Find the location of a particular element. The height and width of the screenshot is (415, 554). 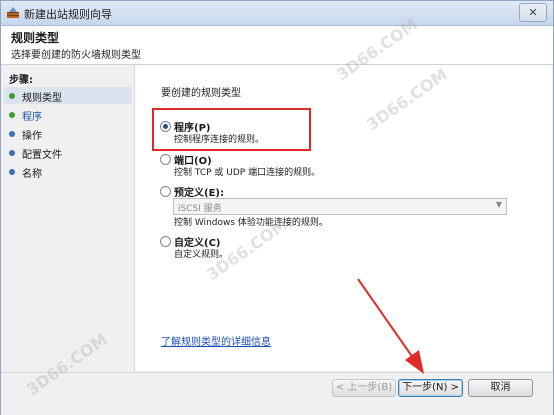

chevron-down-icon: ▼ is located at coordinates (498, 204).